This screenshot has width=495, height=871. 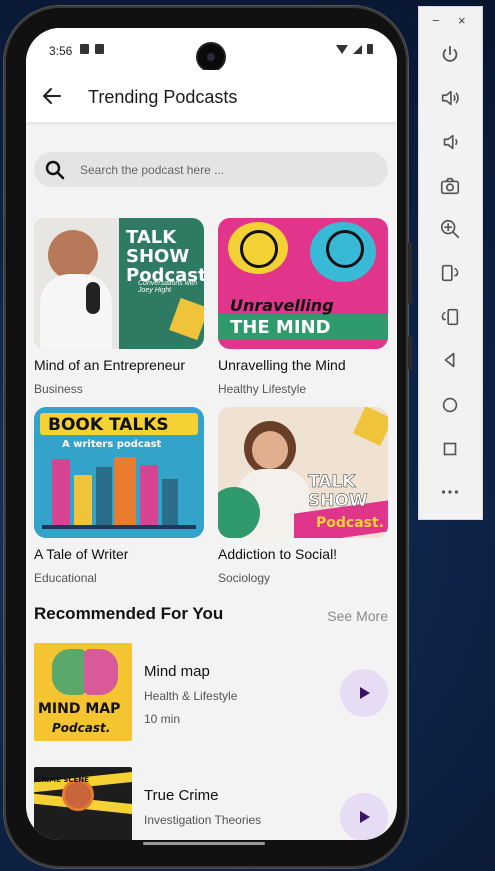 What do you see at coordinates (65, 578) in the screenshot?
I see `card-category: Educational` at bounding box center [65, 578].